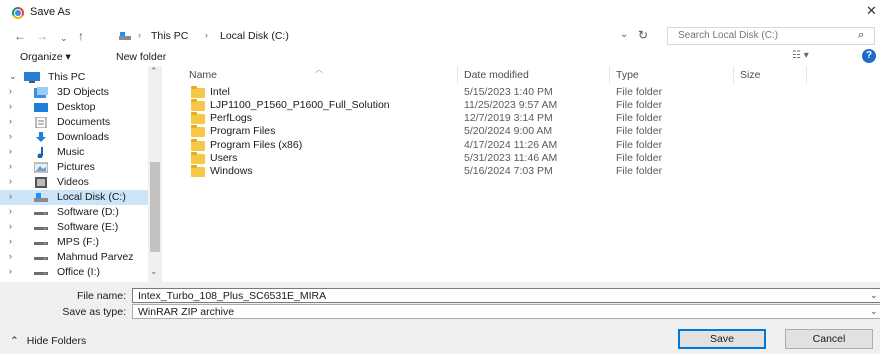 The width and height of the screenshot is (880, 354). I want to click on save-button: Save, so click(722, 339).